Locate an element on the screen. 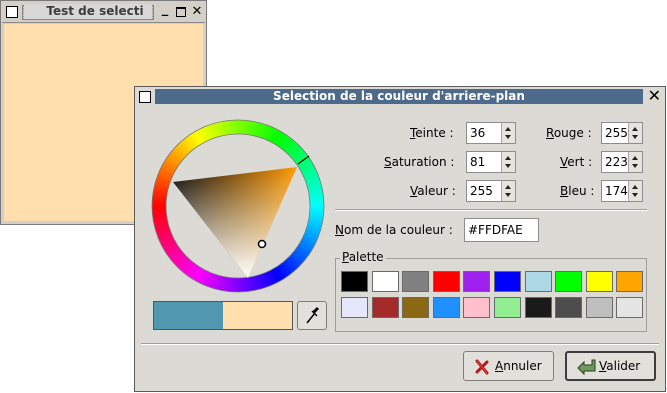  hue-stepper-arrows is located at coordinates (508, 133).